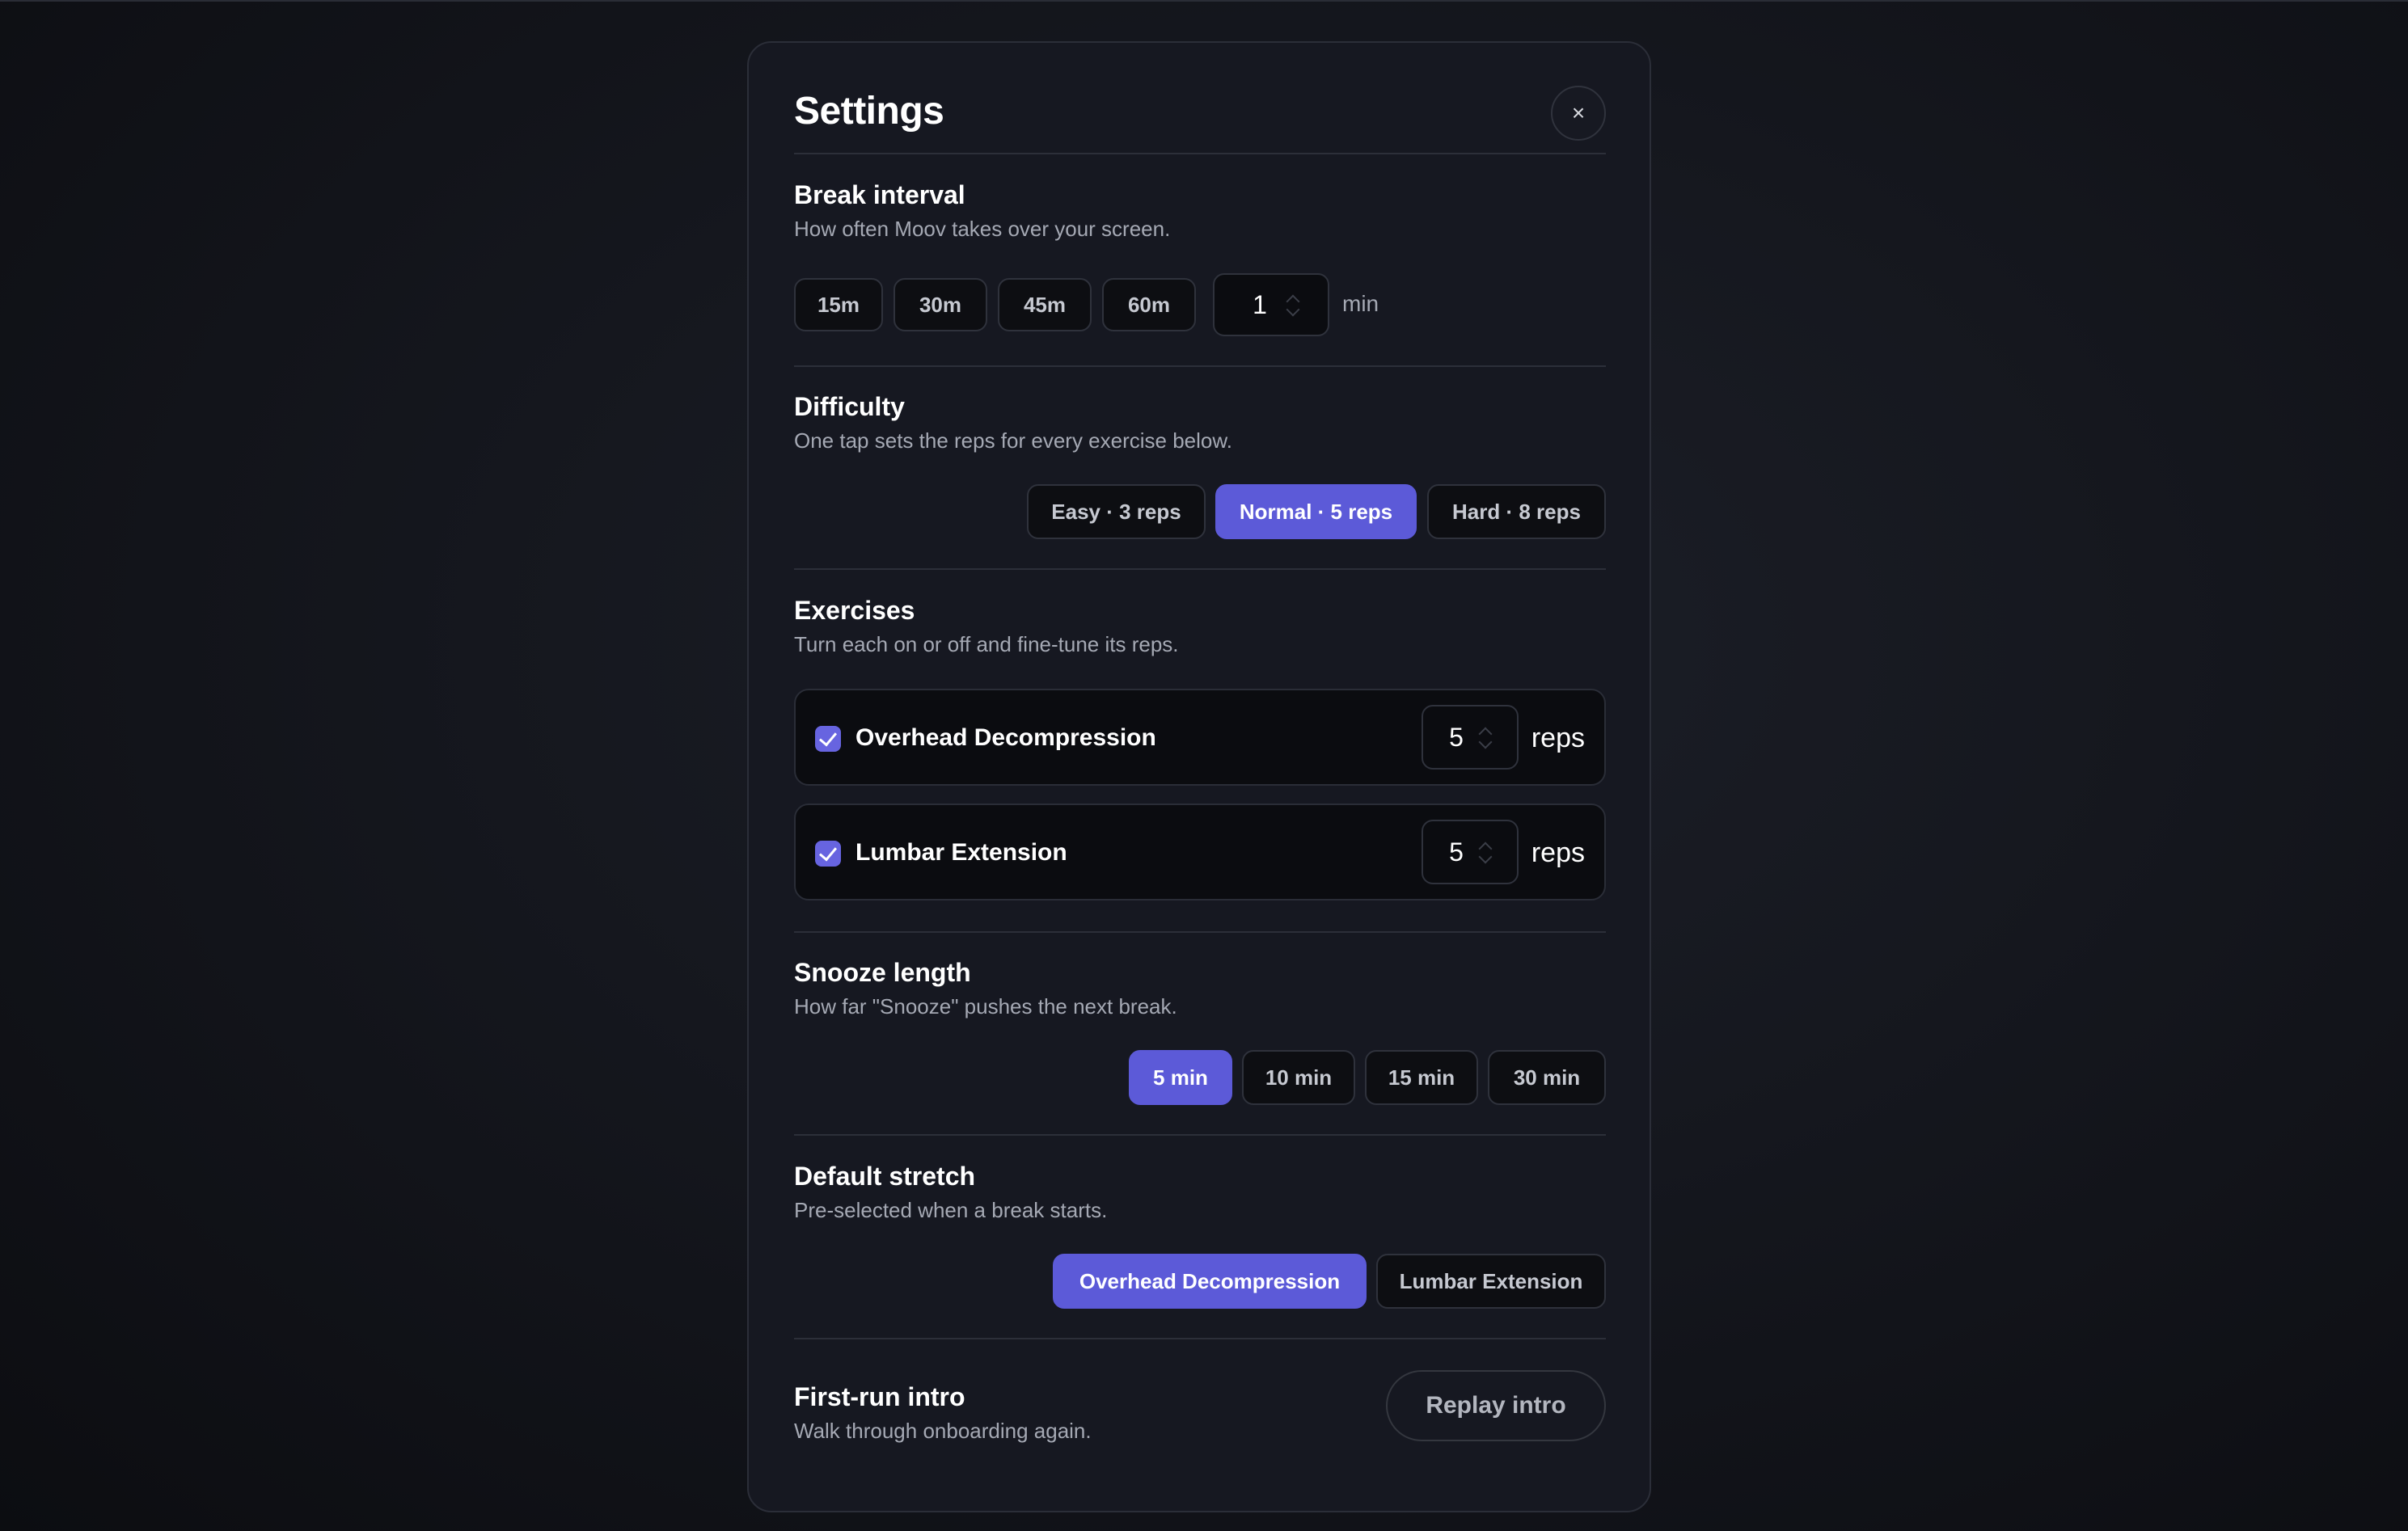 The image size is (2408, 1531). What do you see at coordinates (1116, 512) in the screenshot?
I see `difficulty-easy: Easy · 3 reps` at bounding box center [1116, 512].